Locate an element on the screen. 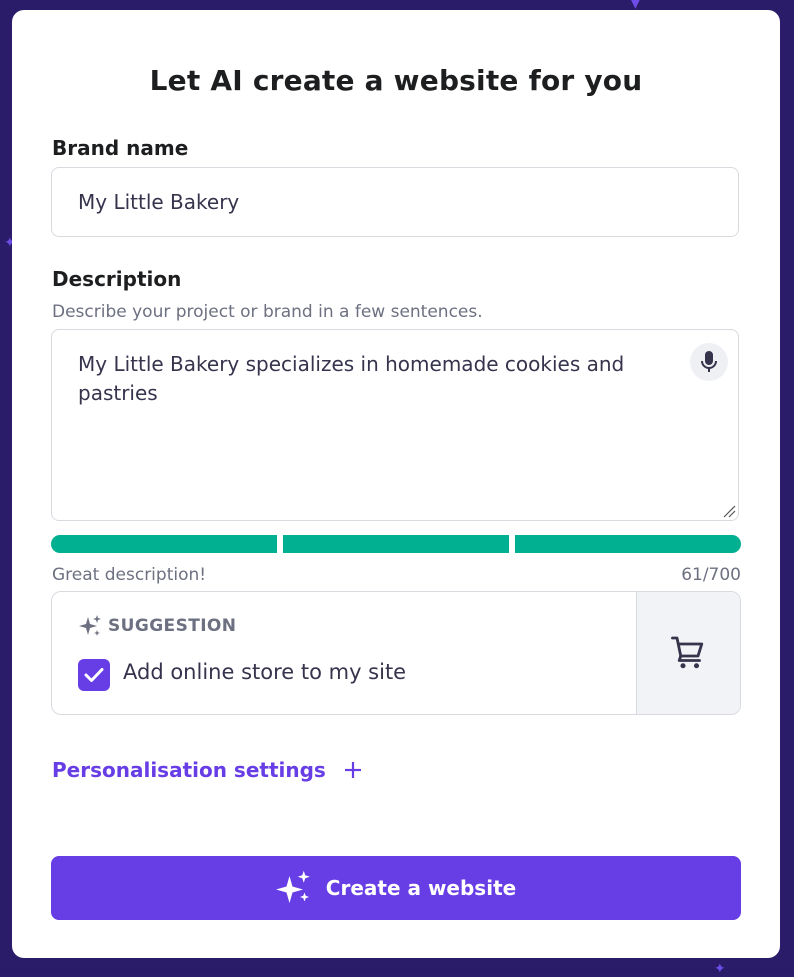  online-store-checkbox is located at coordinates (94, 675).